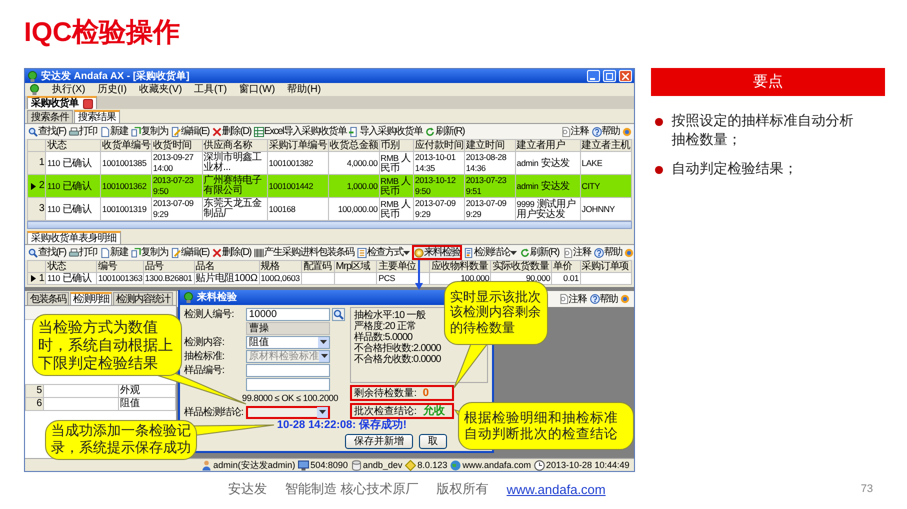 This screenshot has height=509, width=907. Describe the element at coordinates (288, 314) in the screenshot. I see `input-field: 10000` at that location.